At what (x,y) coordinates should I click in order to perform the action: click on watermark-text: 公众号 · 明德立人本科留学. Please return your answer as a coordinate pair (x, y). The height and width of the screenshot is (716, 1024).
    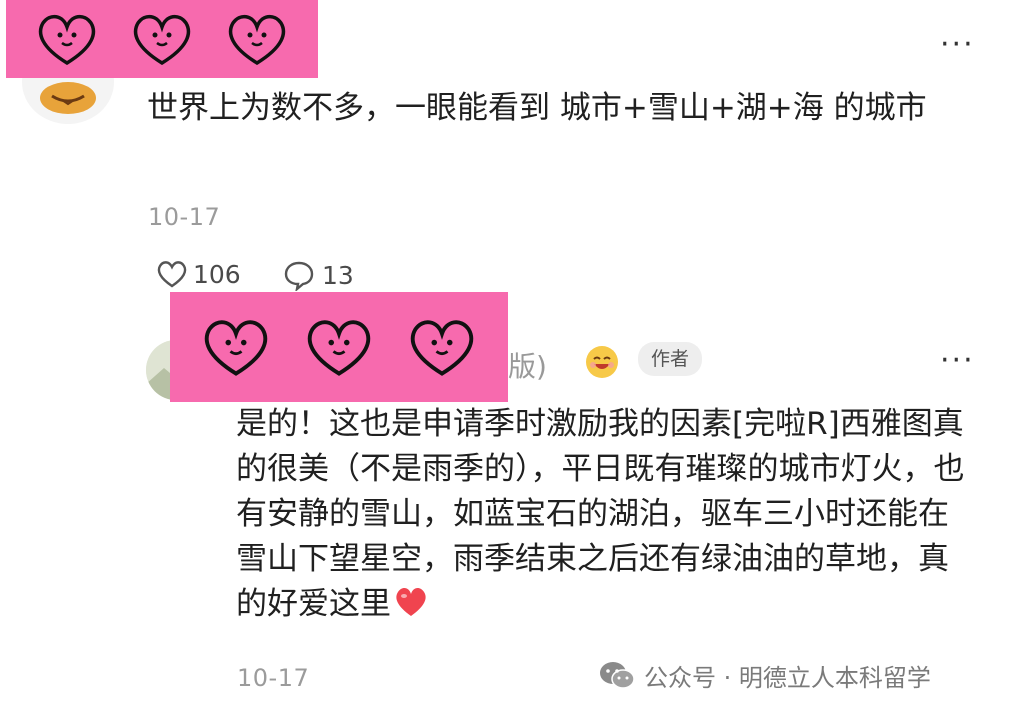
    Looking at the image, I should click on (787, 678).